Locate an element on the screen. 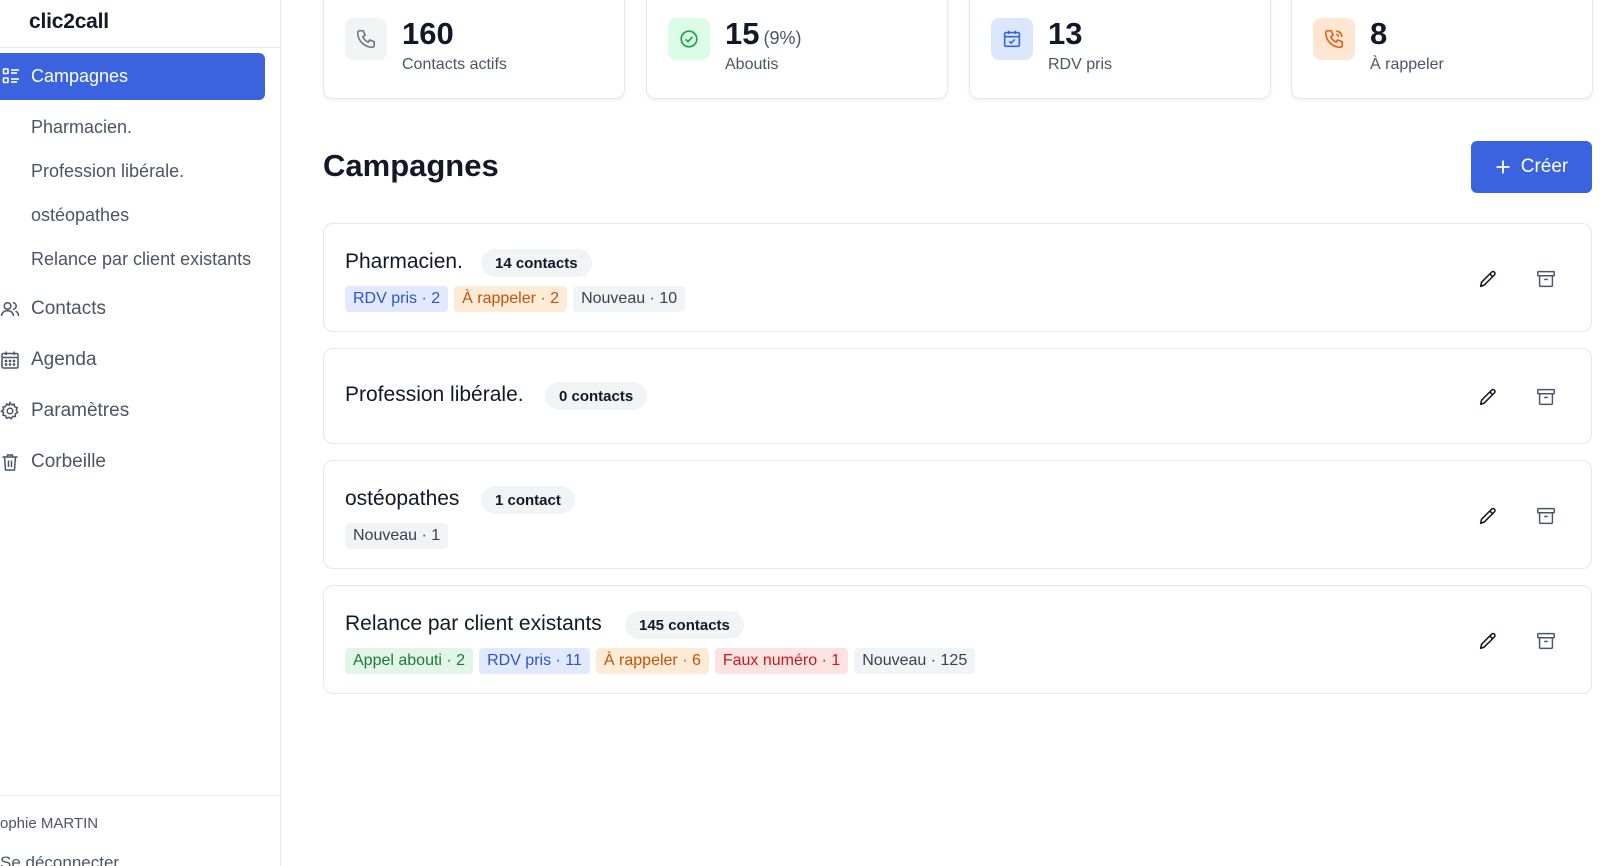 This screenshot has width=1600, height=866. status-tag: RDV pris · 11 is located at coordinates (534, 661).